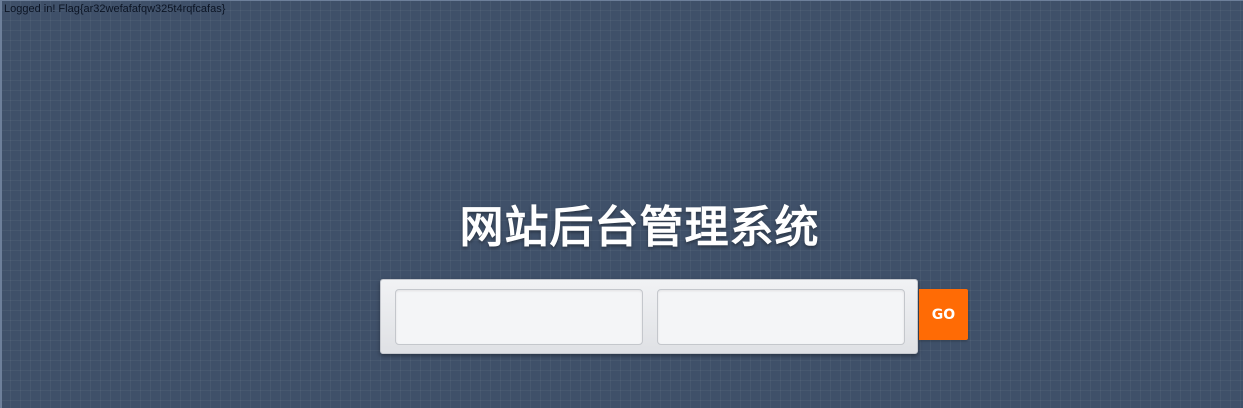  I want to click on login-form, so click(649, 316).